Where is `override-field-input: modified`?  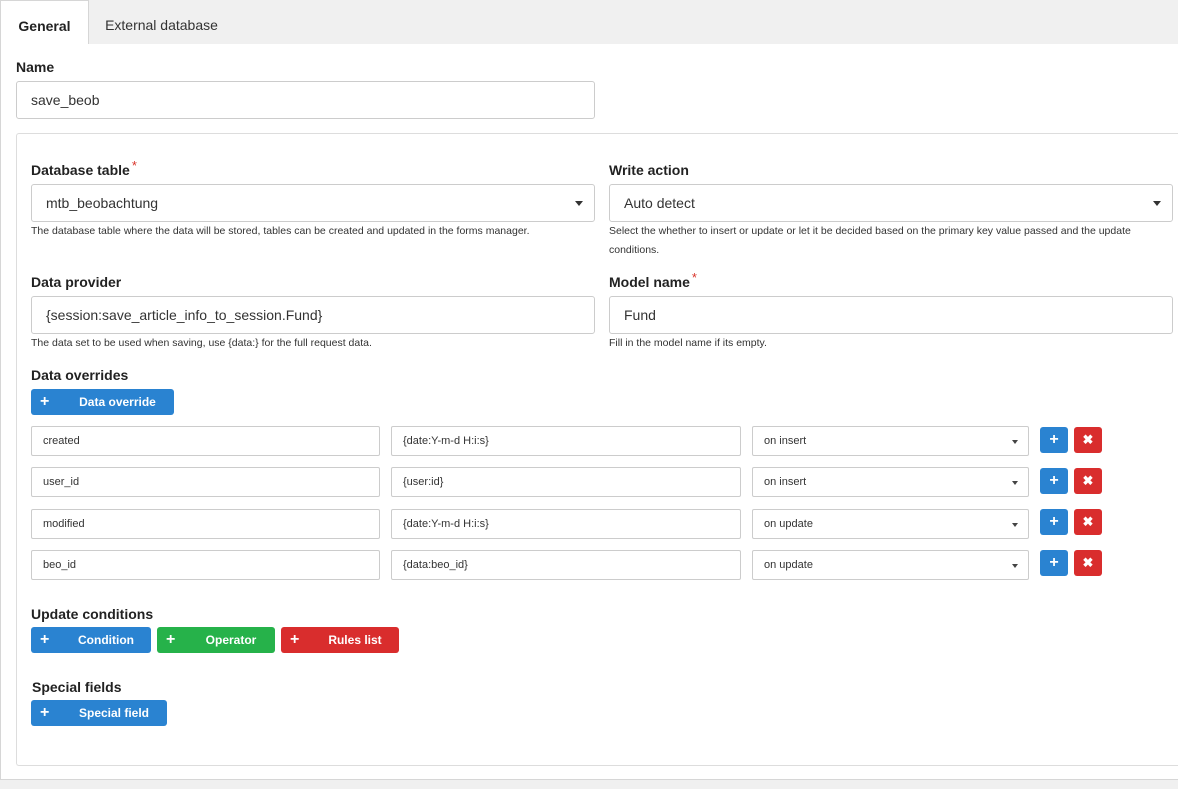
override-field-input: modified is located at coordinates (205, 524).